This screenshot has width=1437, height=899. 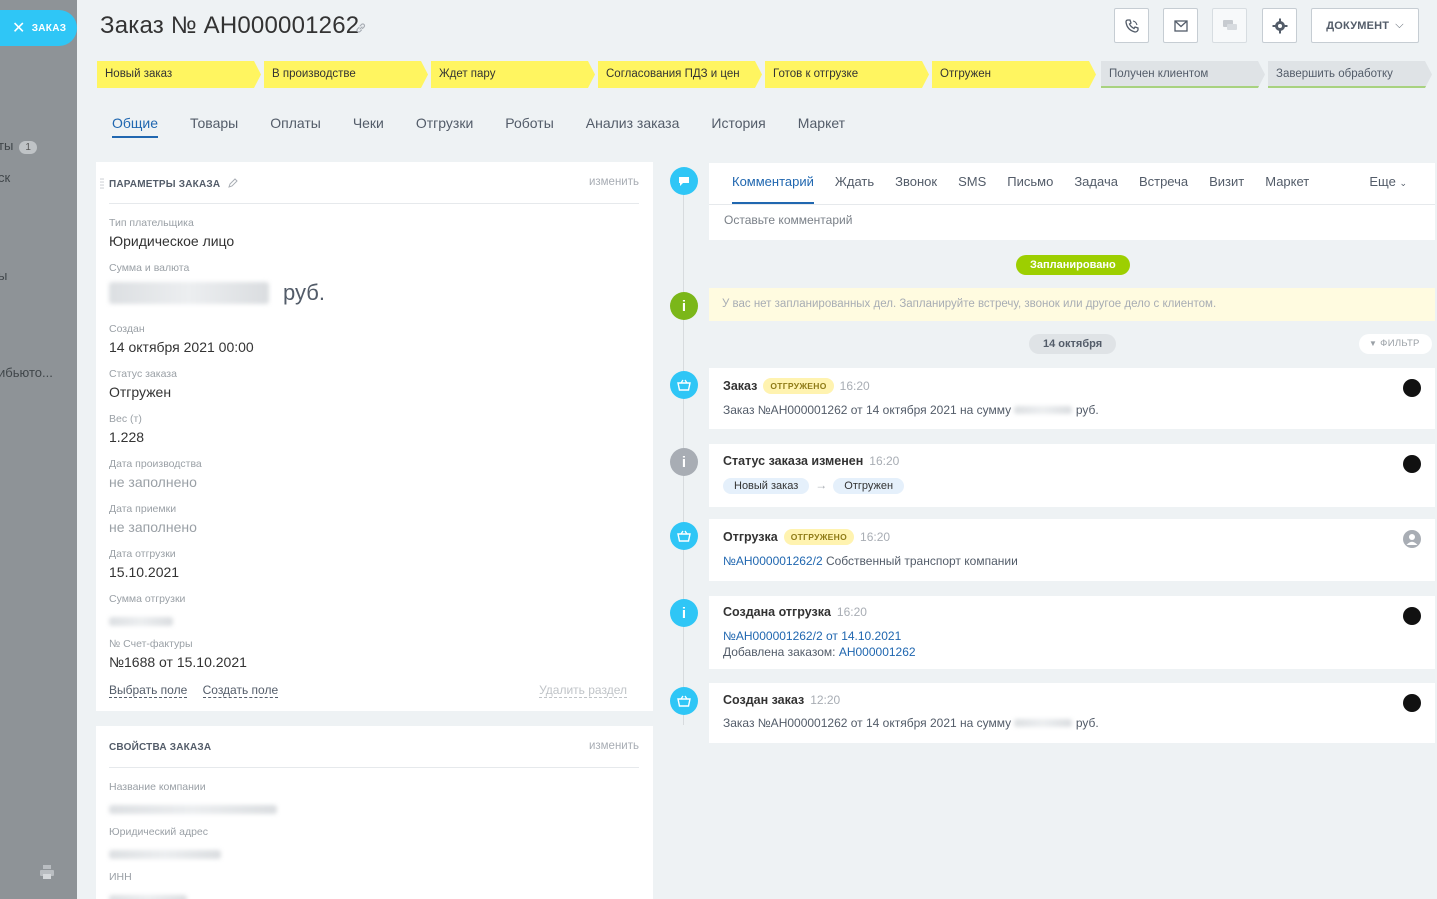 I want to click on timeline-item-title: Заказ, so click(x=740, y=386).